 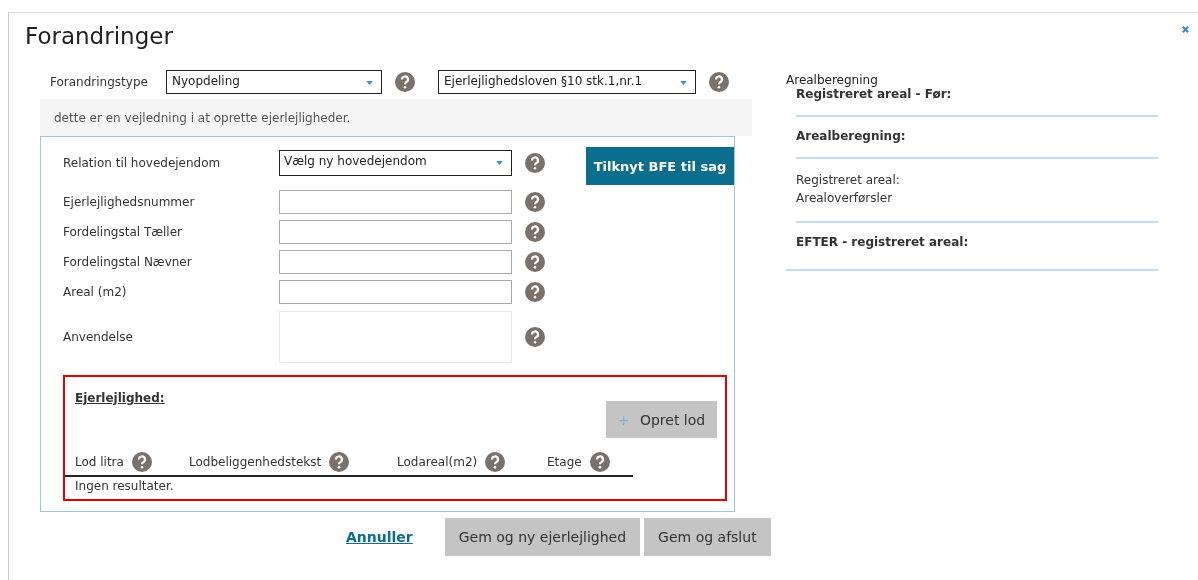 I want to click on section-heading: EFTER - registreret areal:, so click(x=883, y=242).